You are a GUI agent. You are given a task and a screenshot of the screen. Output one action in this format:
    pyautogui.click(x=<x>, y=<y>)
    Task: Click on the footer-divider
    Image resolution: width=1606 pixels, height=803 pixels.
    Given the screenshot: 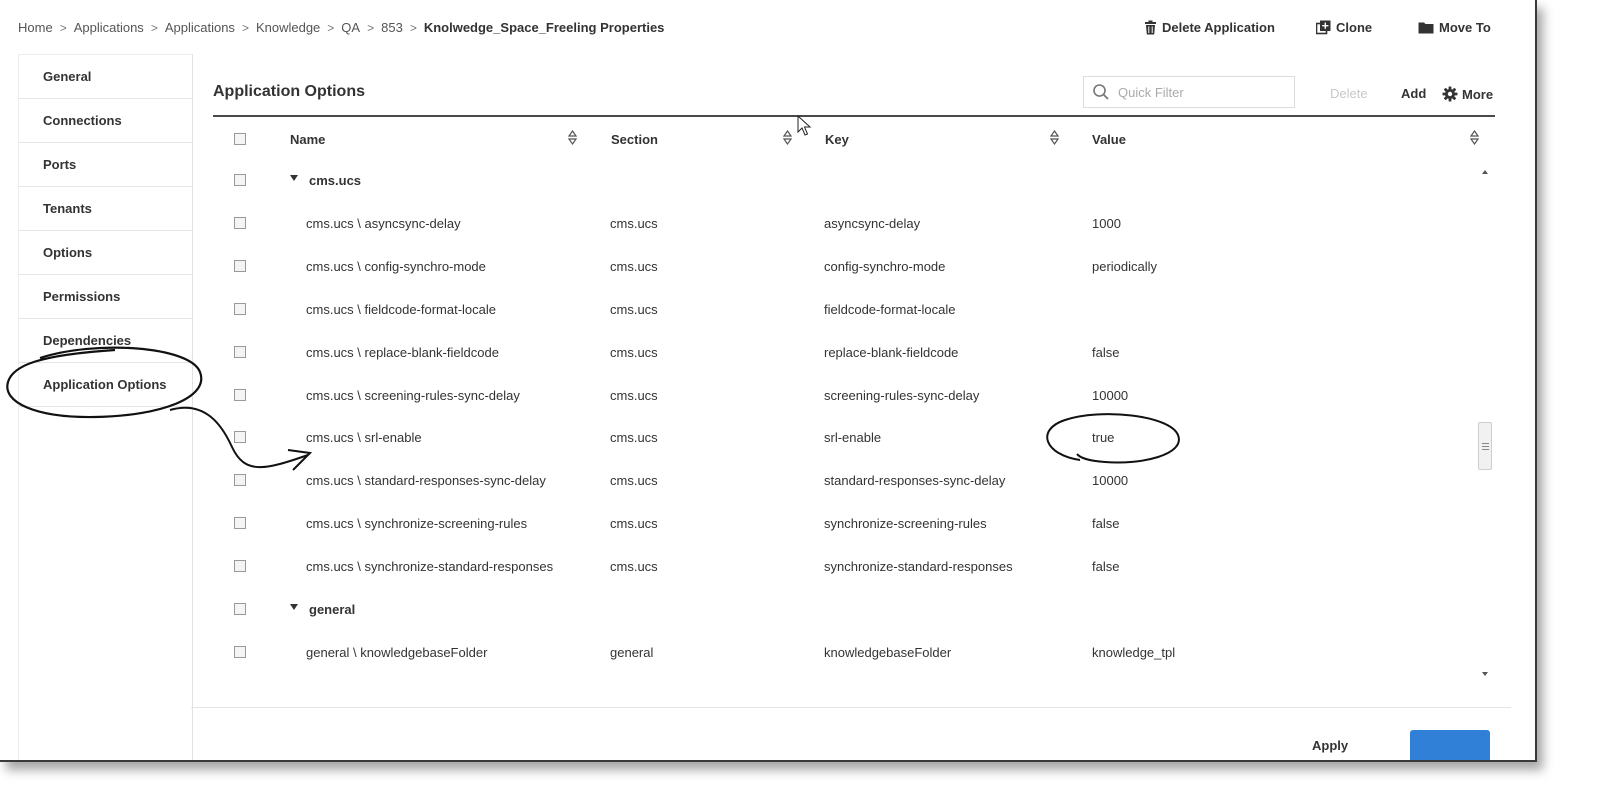 What is the action you would take?
    pyautogui.click(x=851, y=707)
    